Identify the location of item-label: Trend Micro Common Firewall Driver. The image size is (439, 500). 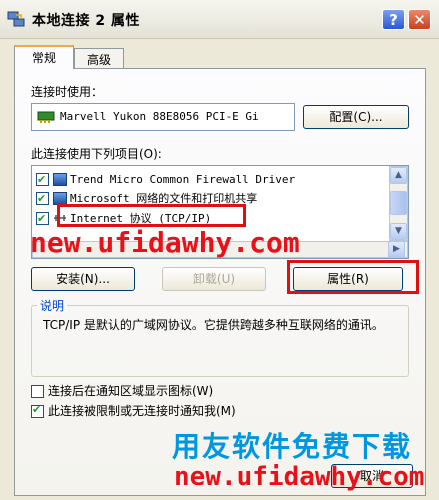
(183, 179).